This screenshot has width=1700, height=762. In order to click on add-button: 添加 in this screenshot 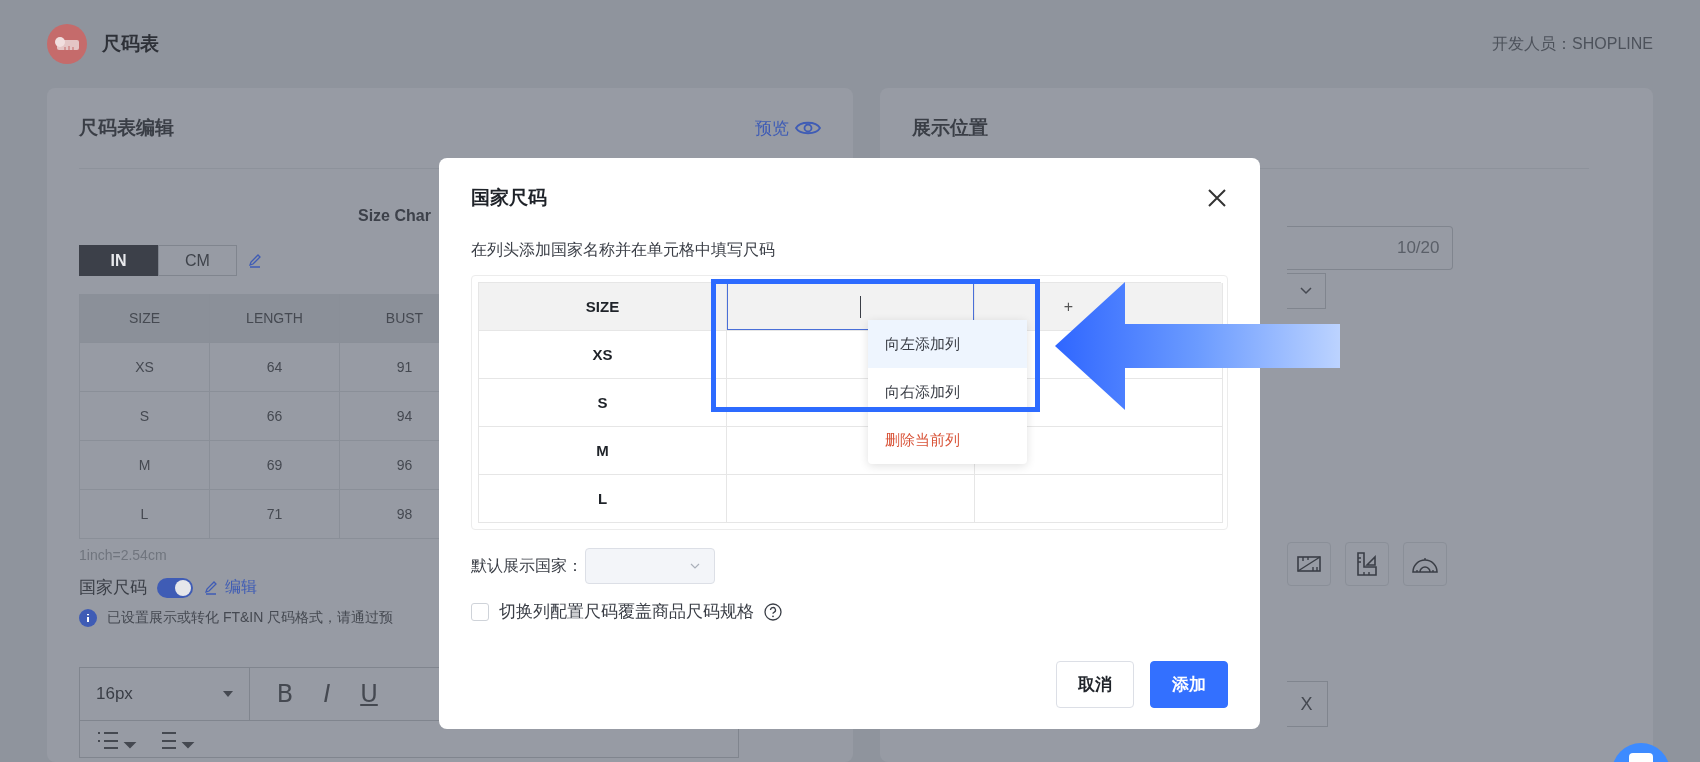, I will do `click(1189, 684)`.